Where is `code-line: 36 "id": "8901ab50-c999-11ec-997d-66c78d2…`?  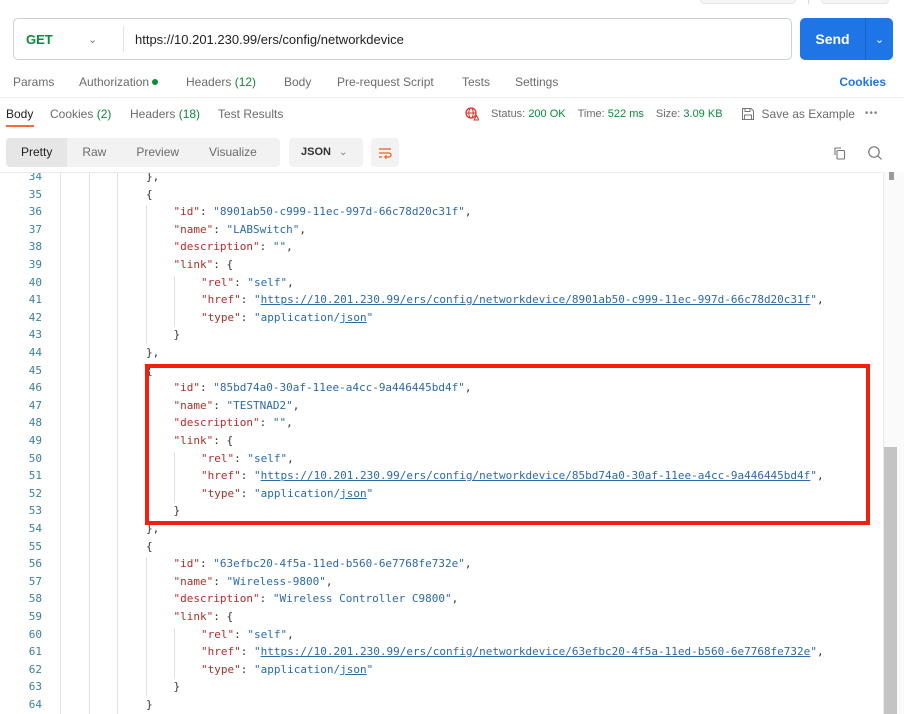
code-line: 36 "id": "8901ab50-c999-11ec-997d-66c78d2… is located at coordinates (441, 212).